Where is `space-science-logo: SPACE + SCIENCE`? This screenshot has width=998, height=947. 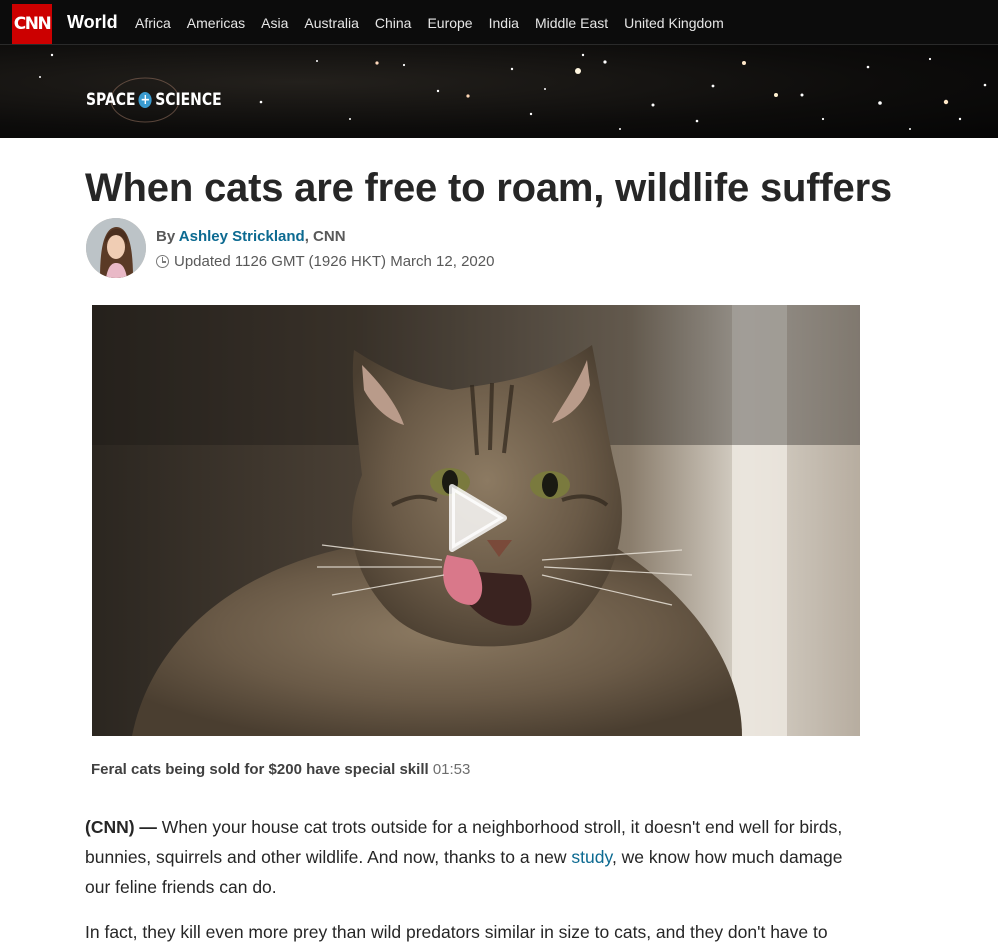
space-science-logo: SPACE + SCIENCE is located at coordinates (154, 100).